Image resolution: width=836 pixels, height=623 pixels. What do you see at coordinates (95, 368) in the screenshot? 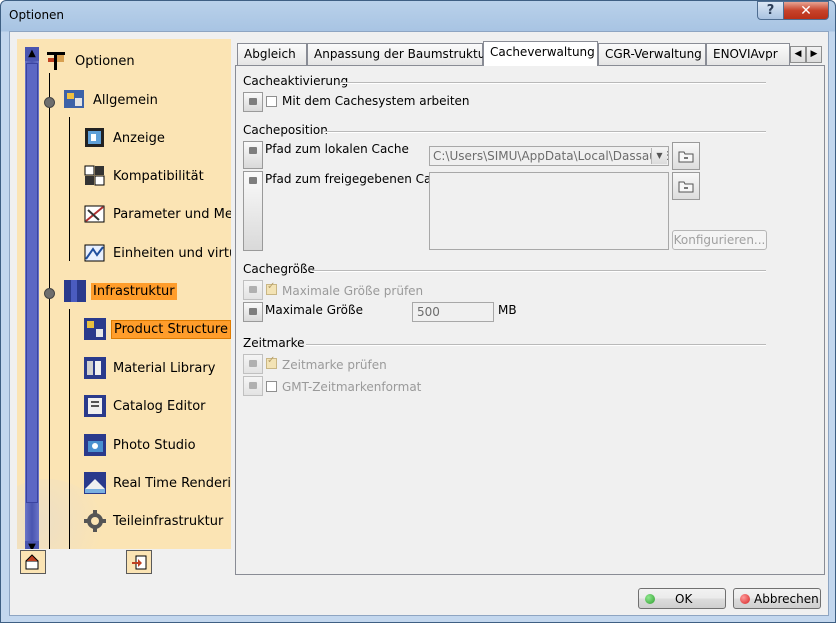
I see `material-library-icon` at bounding box center [95, 368].